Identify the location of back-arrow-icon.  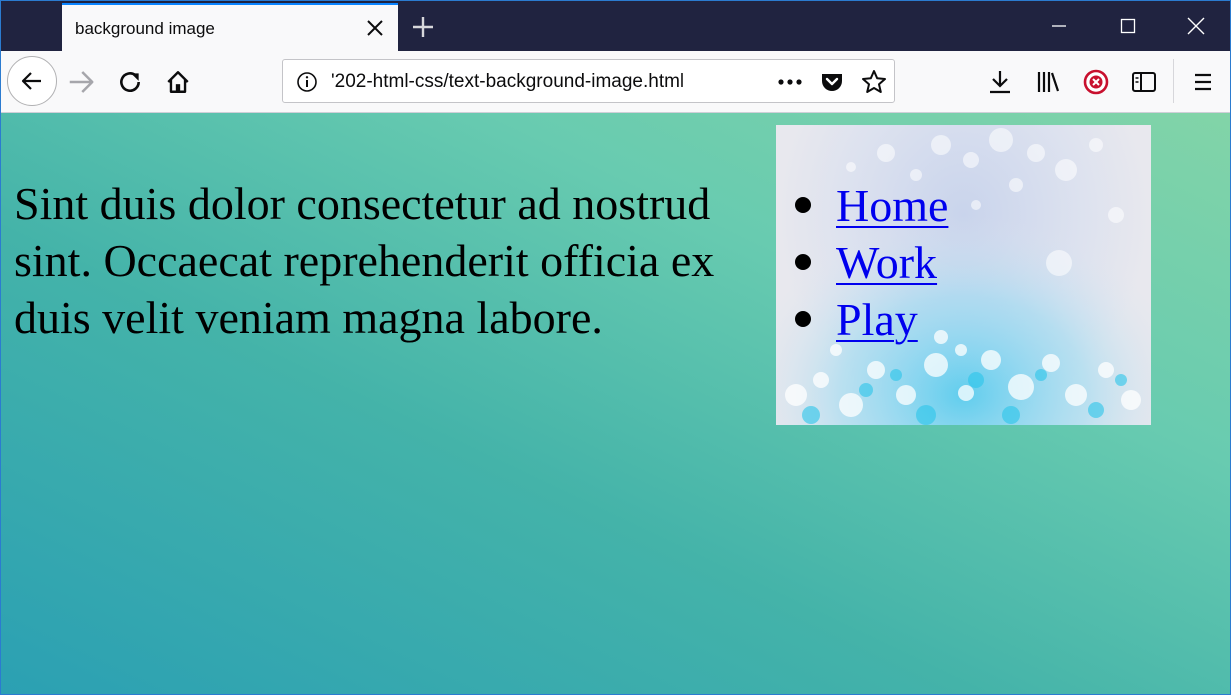
(31, 81).